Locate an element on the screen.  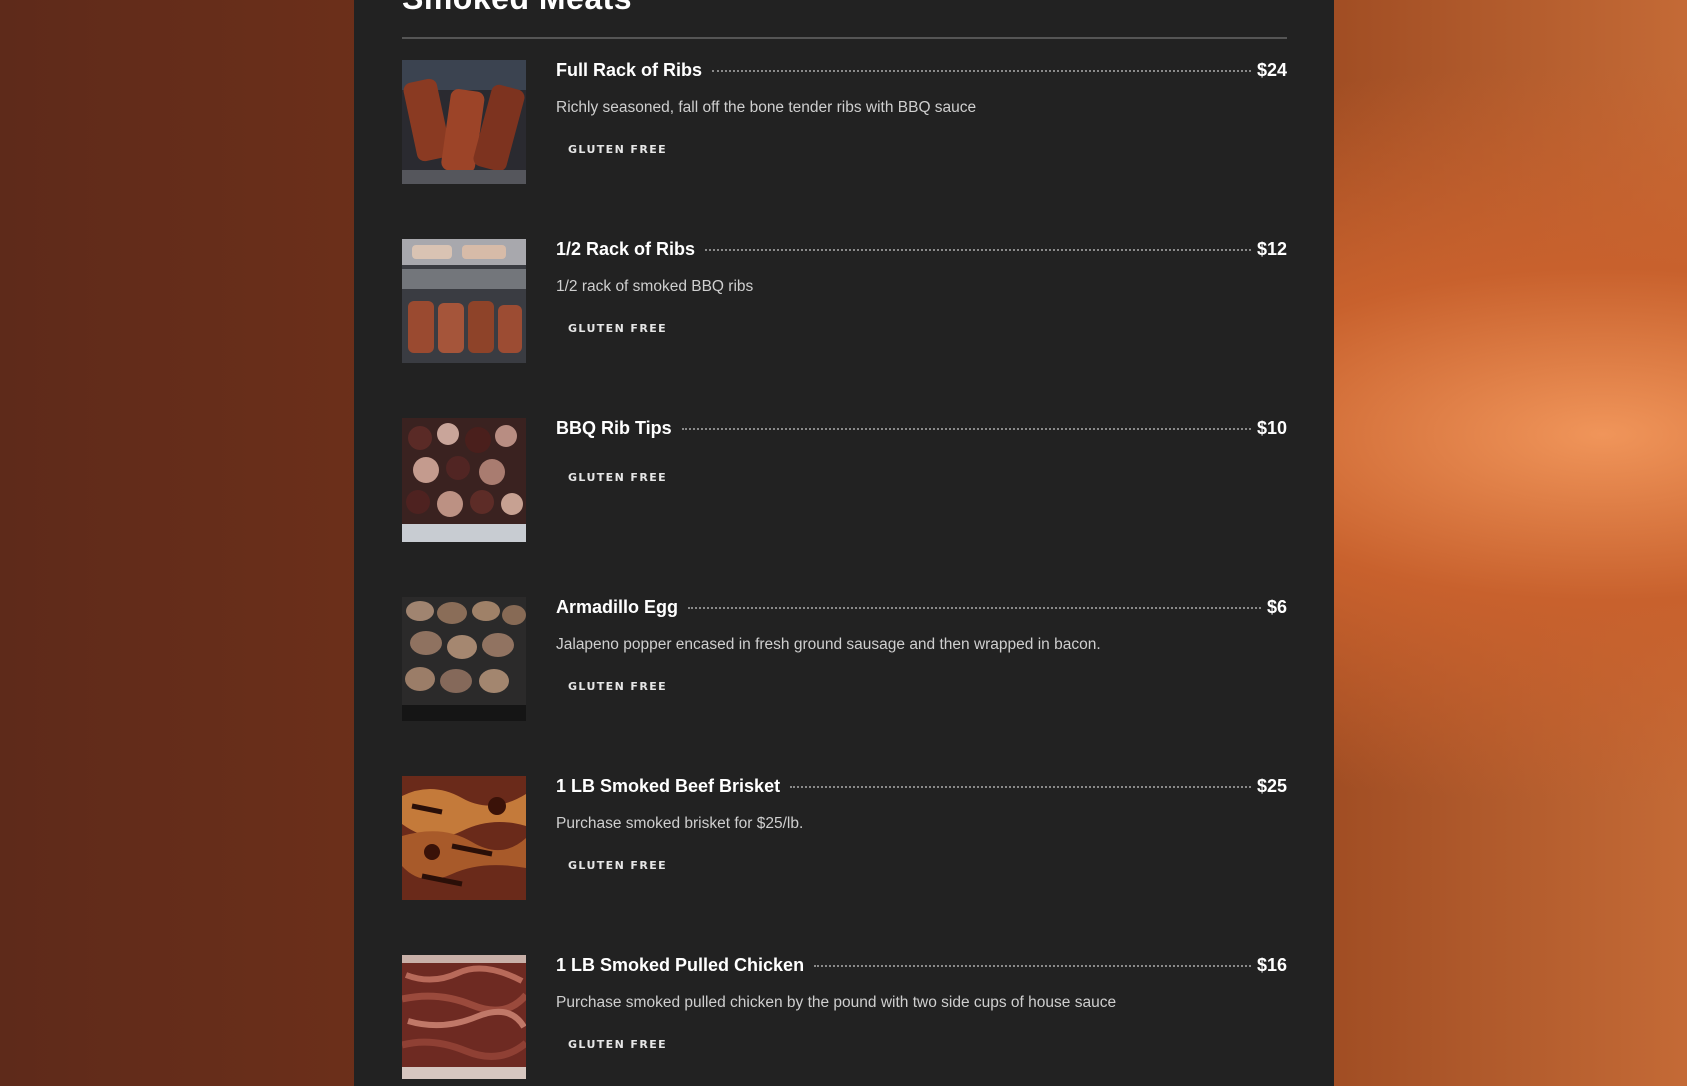
item-photo-half-ribs is located at coordinates (464, 301).